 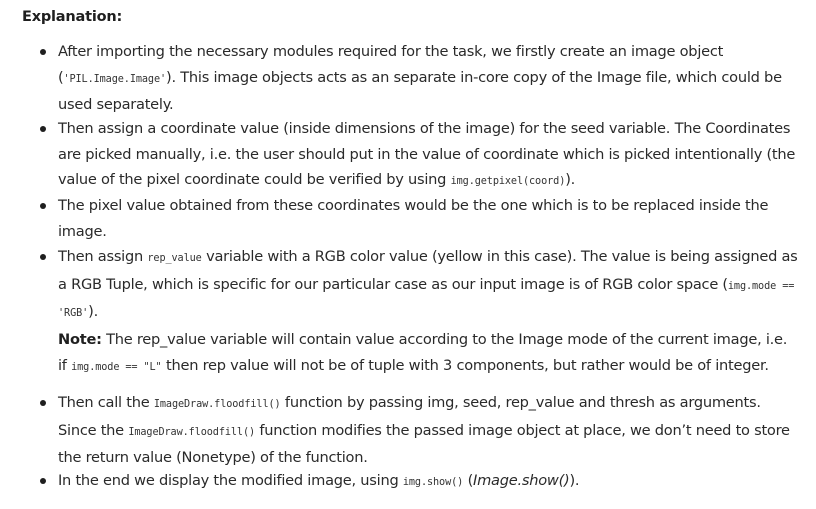 I want to click on section-heading: Explanation:, so click(x=72, y=17).